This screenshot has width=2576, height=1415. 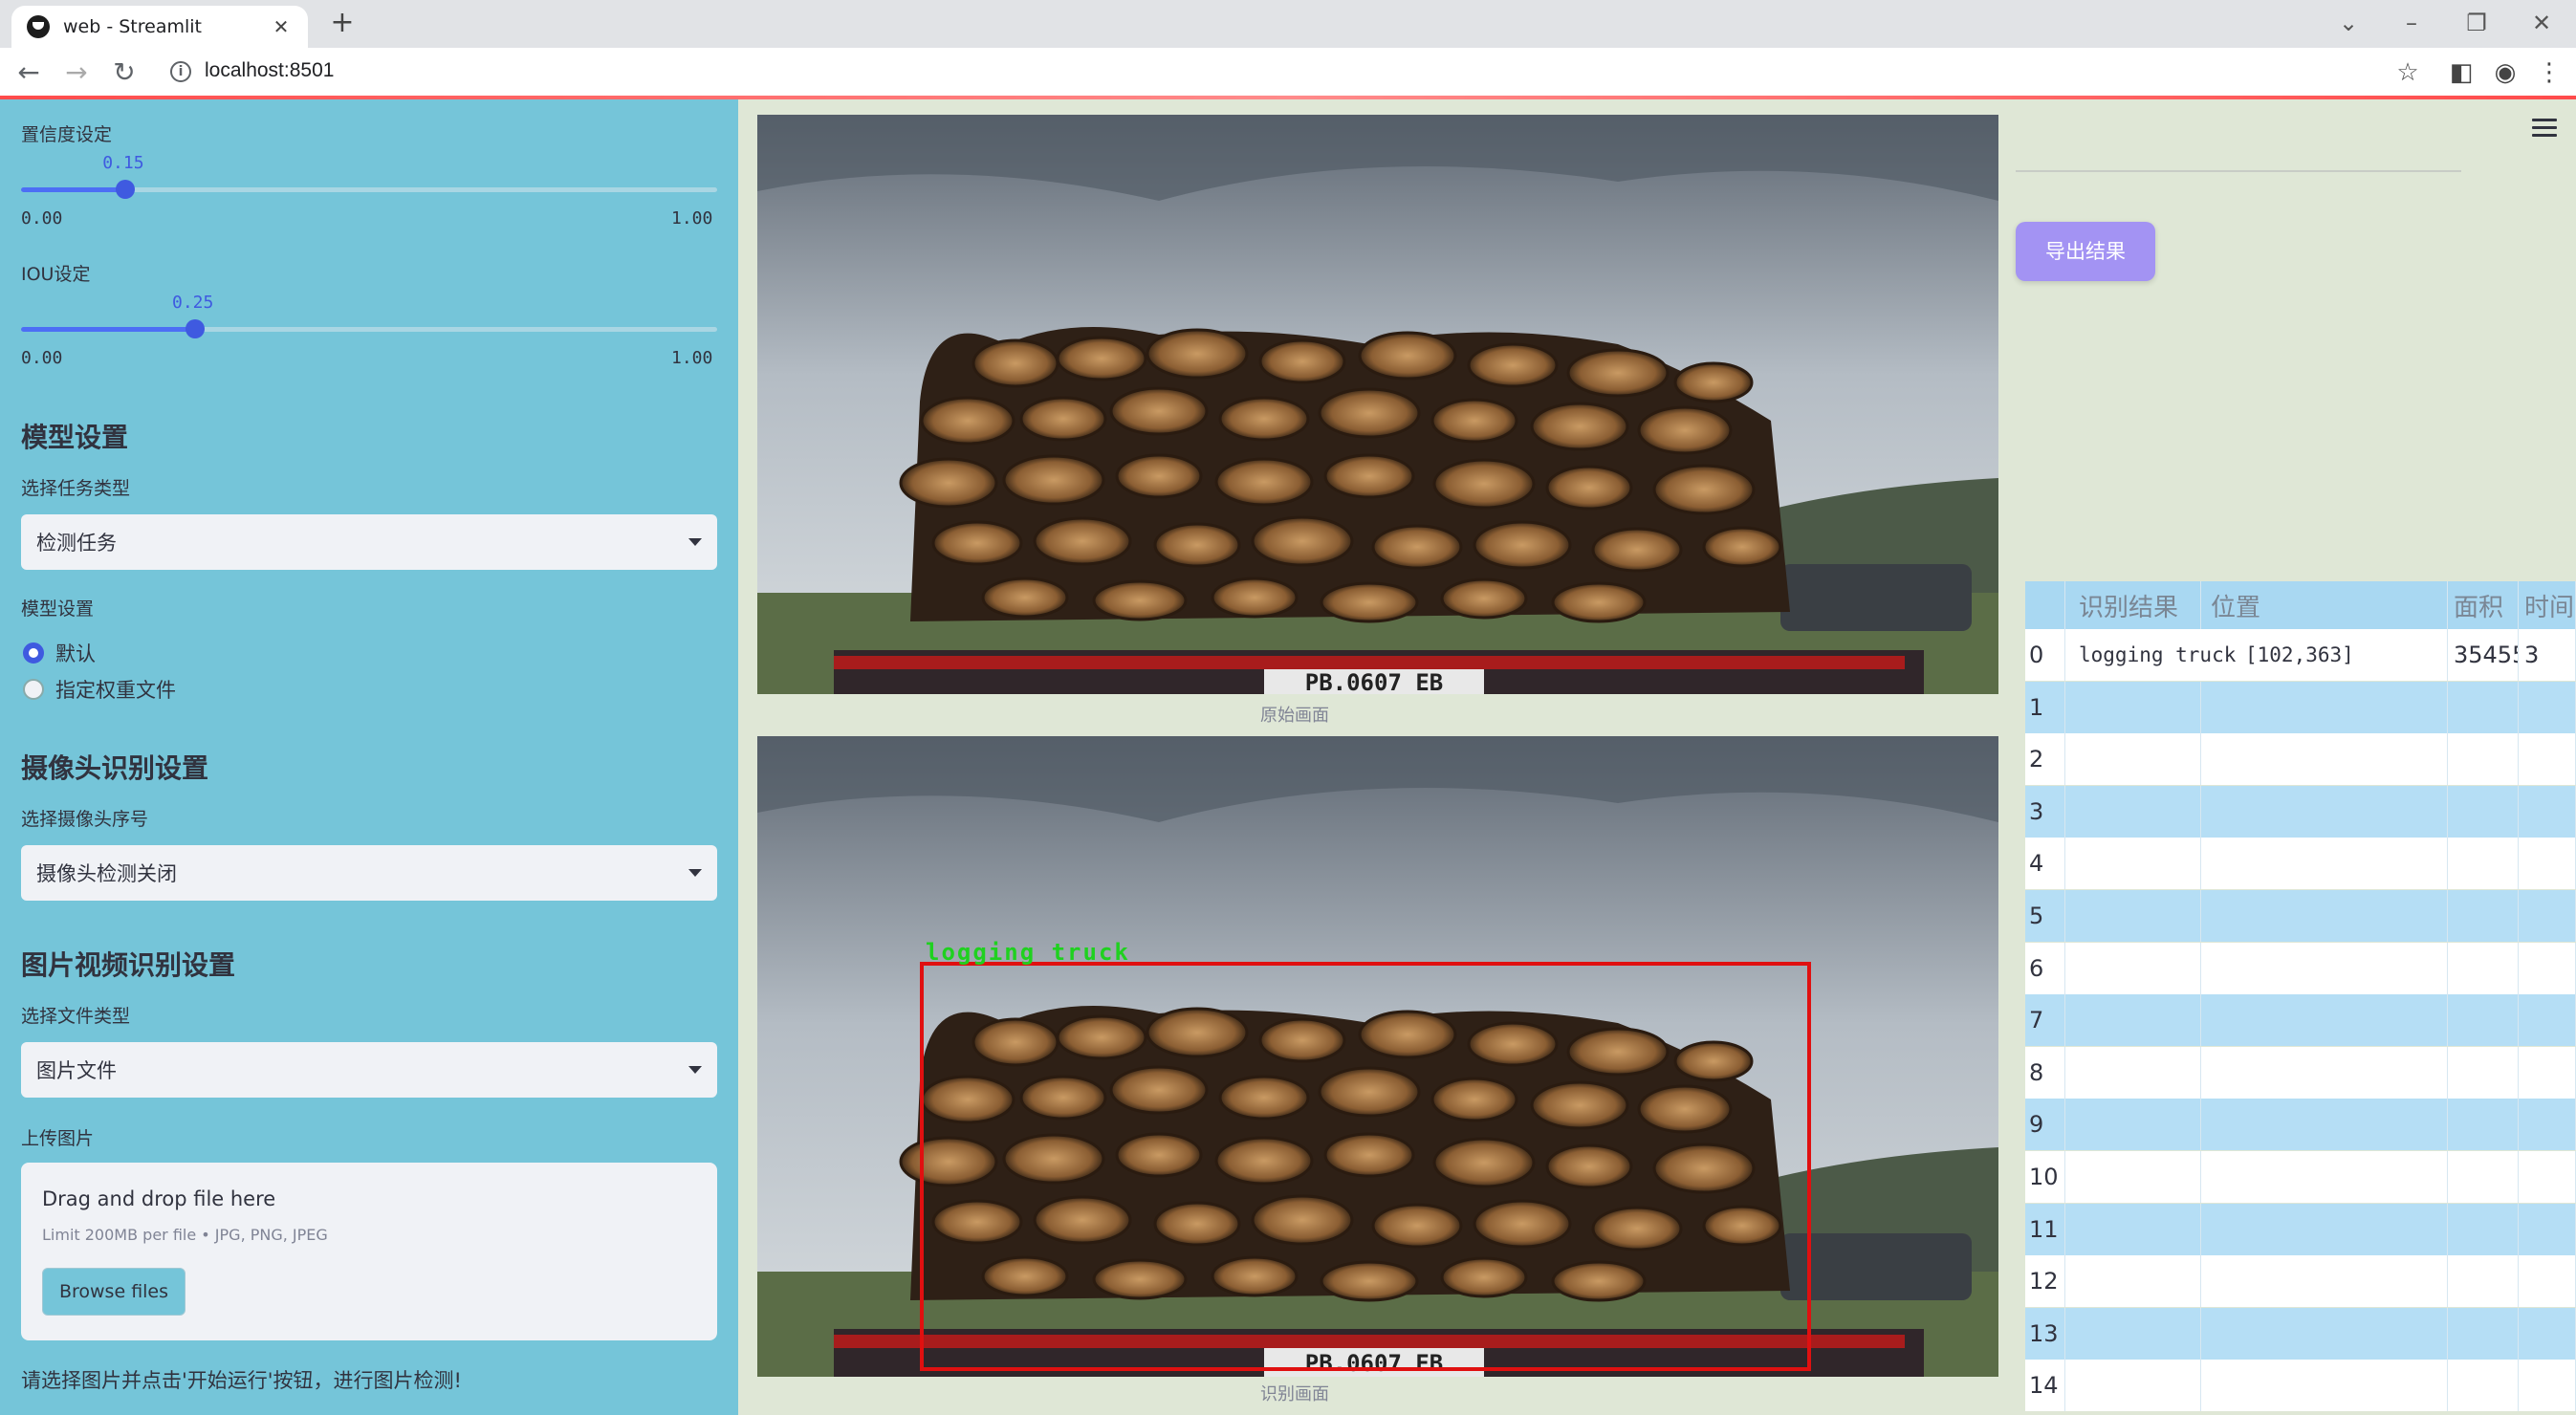 I want to click on table-row: 4, so click(x=2300, y=864).